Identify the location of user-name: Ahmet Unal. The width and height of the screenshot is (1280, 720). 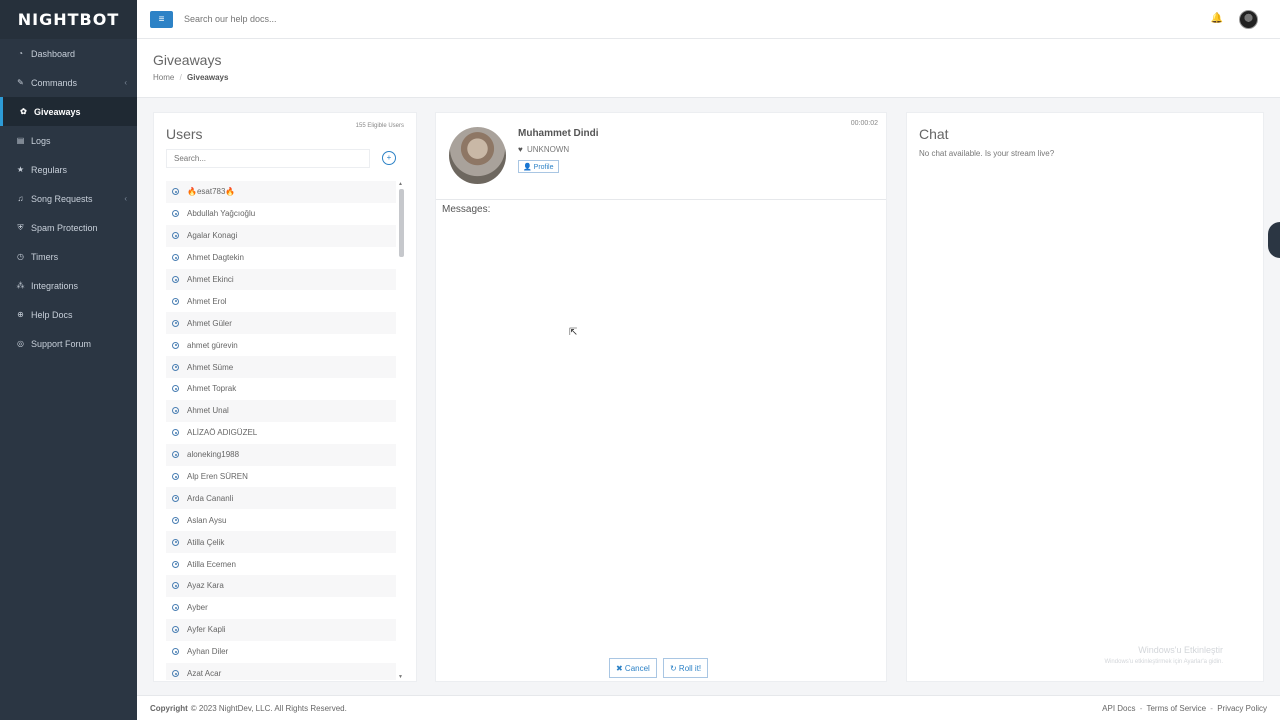
(208, 411).